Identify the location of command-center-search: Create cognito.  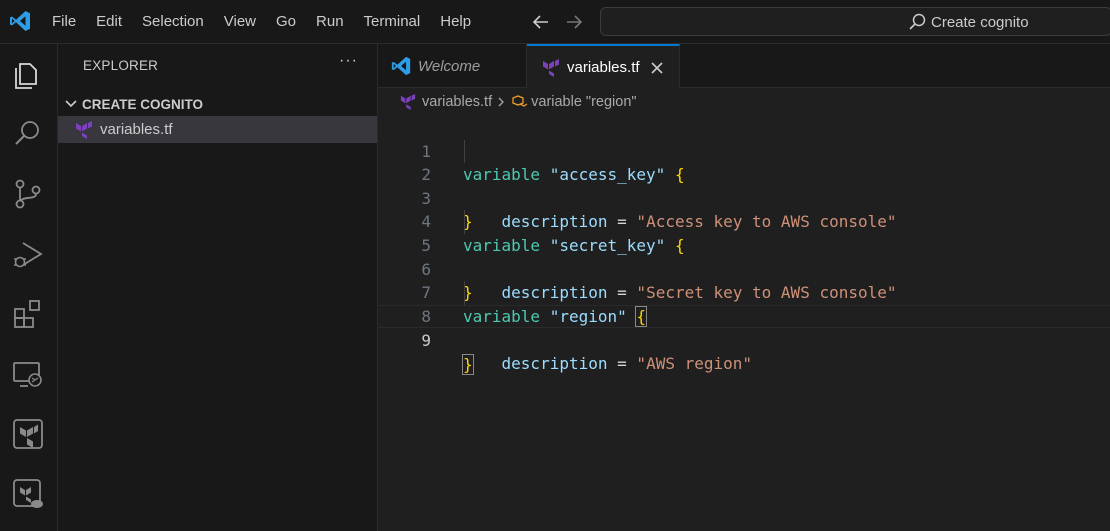
(855, 21).